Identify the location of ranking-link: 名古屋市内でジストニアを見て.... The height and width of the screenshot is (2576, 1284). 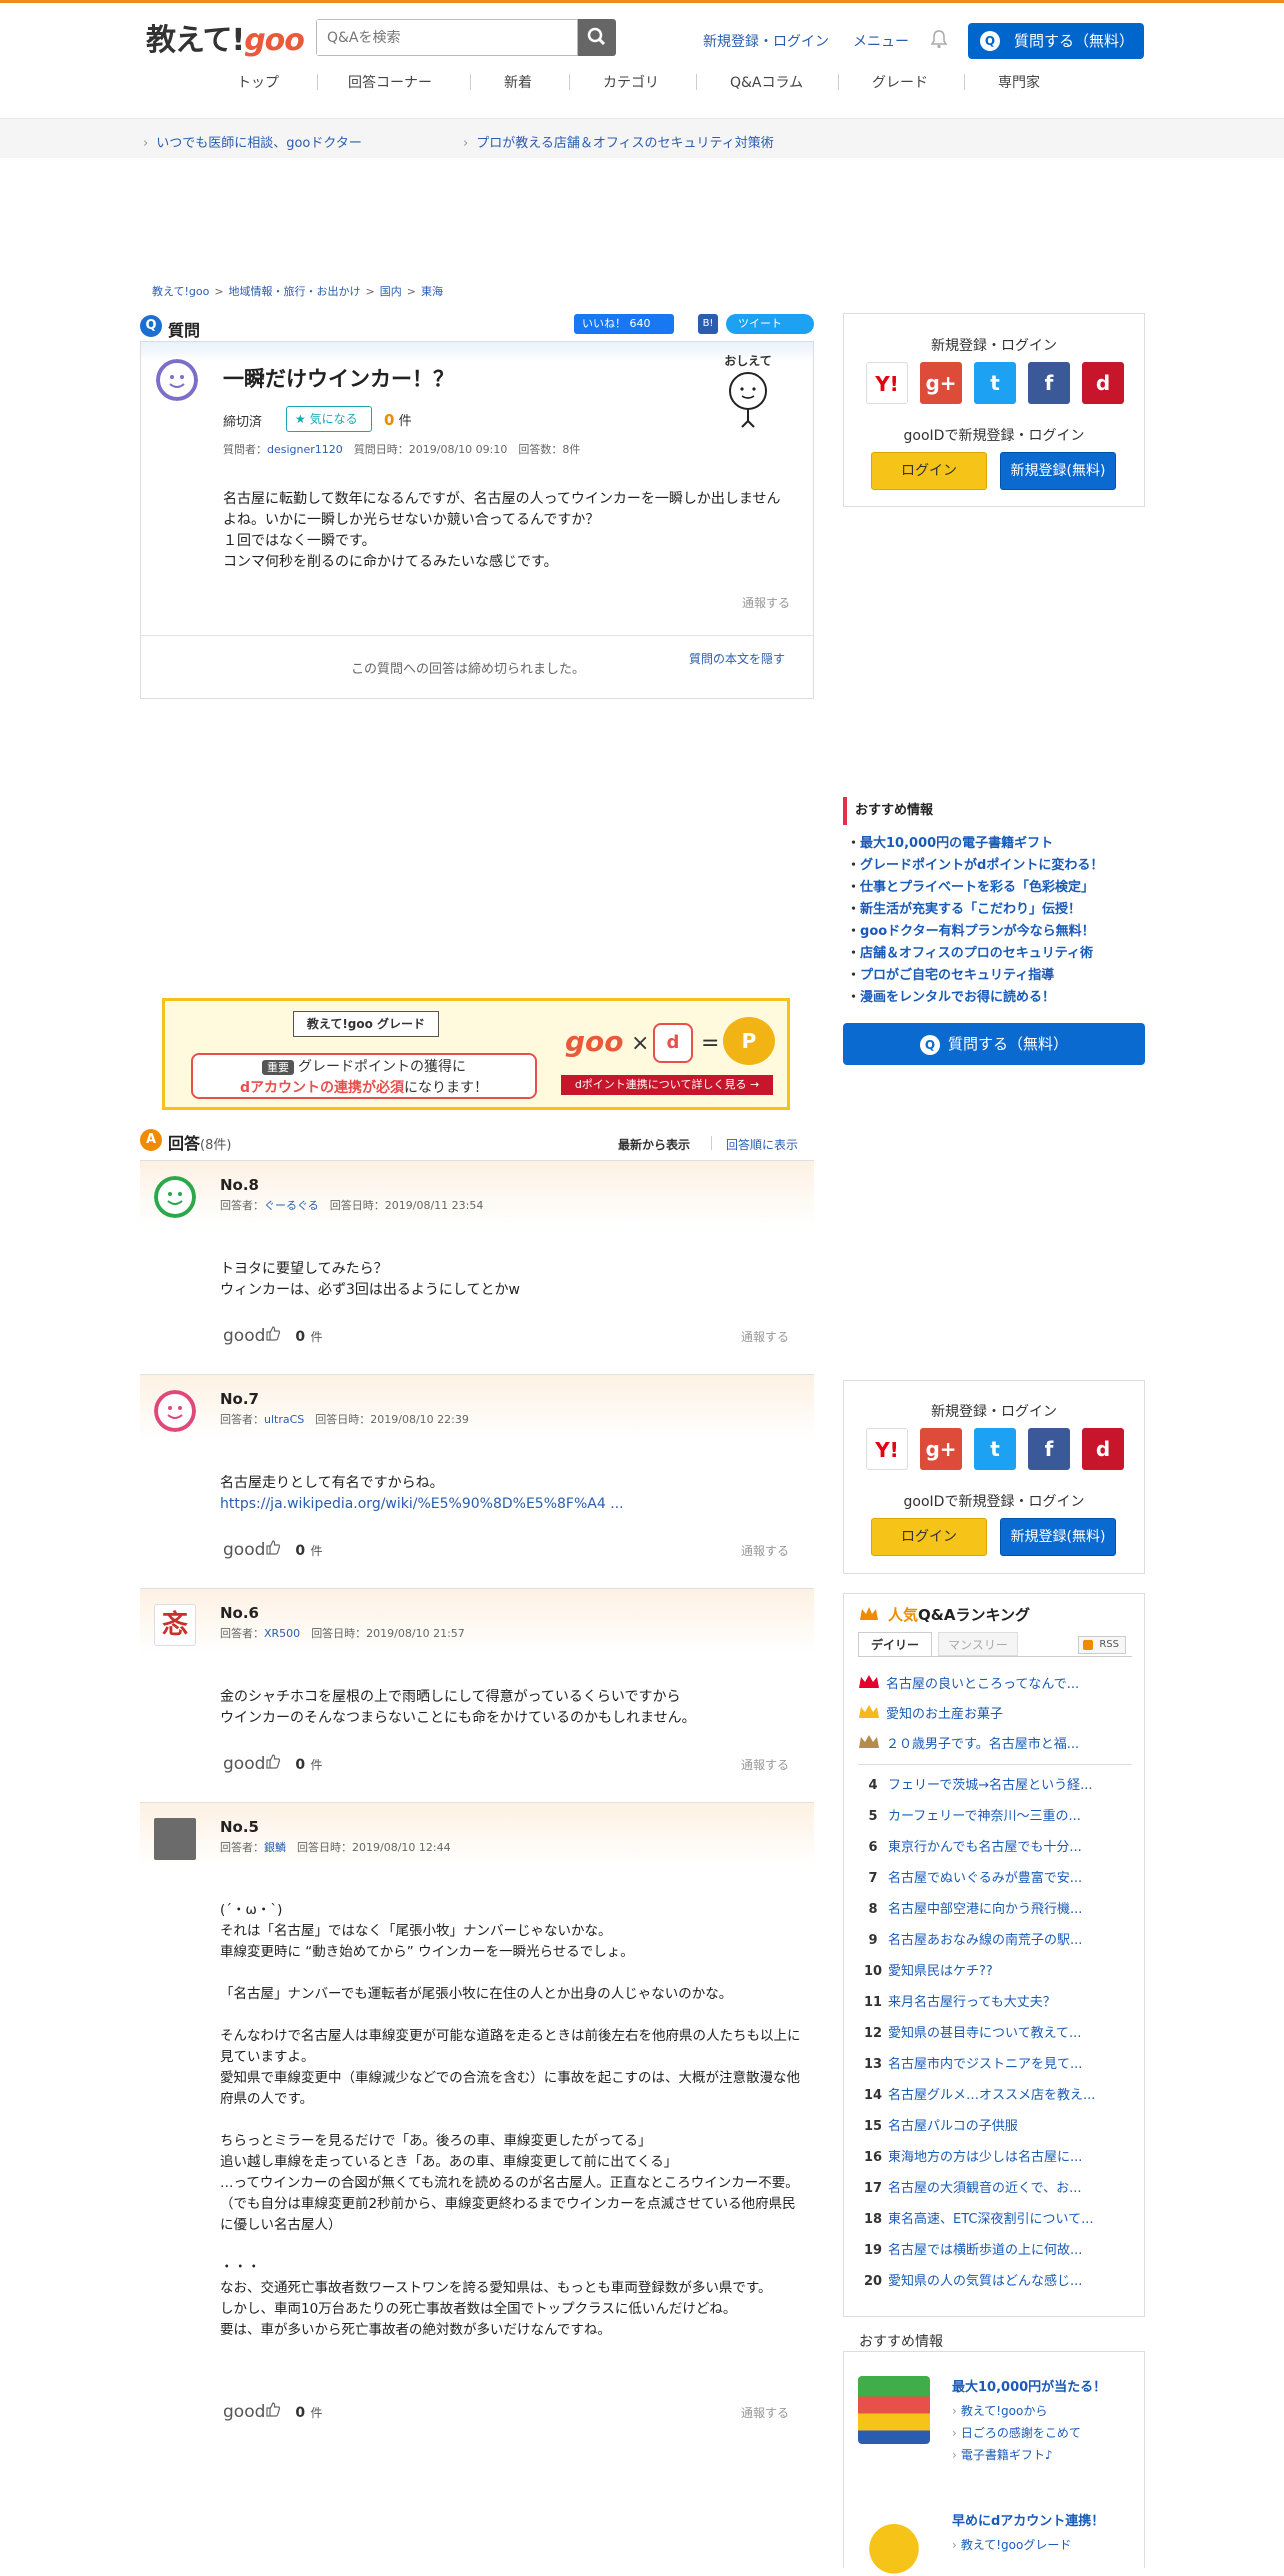
(985, 2064).